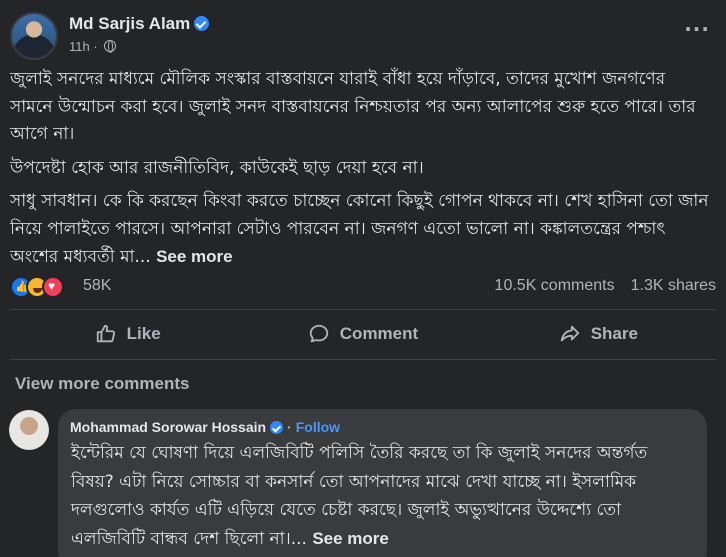 The height and width of the screenshot is (557, 726). What do you see at coordinates (555, 285) in the screenshot?
I see `comments-count: 10.5K comments` at bounding box center [555, 285].